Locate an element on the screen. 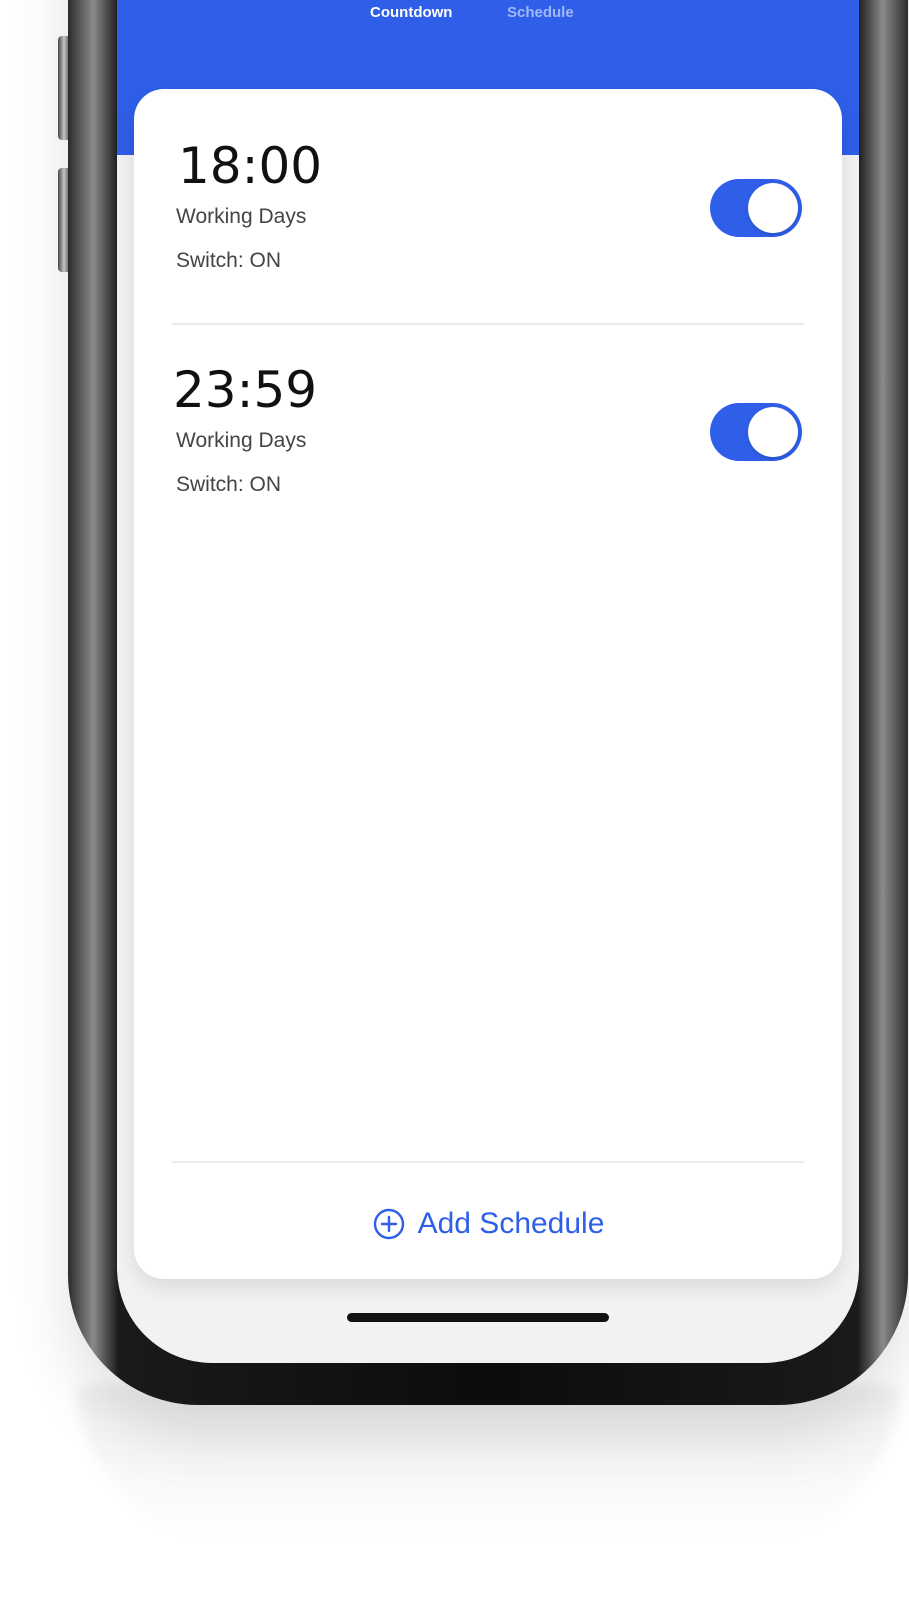 The width and height of the screenshot is (909, 1611). add-schedule-button: Add Schedule is located at coordinates (488, 1224).